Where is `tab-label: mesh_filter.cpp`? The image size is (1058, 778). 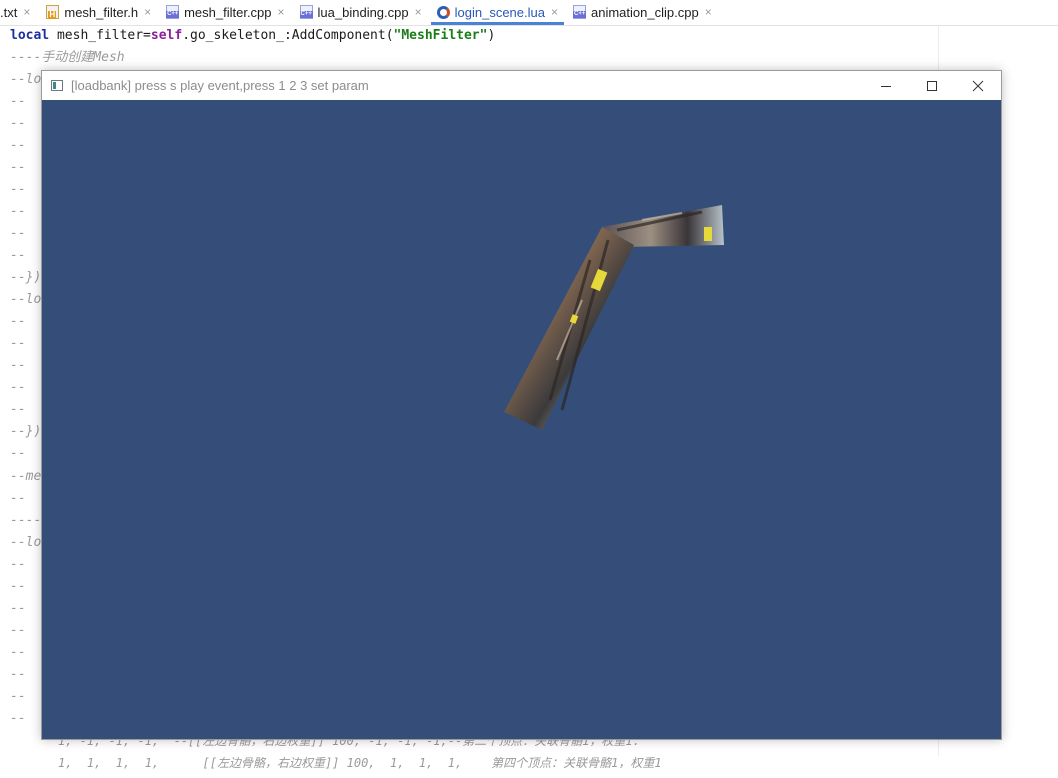
tab-label: mesh_filter.cpp is located at coordinates (228, 12).